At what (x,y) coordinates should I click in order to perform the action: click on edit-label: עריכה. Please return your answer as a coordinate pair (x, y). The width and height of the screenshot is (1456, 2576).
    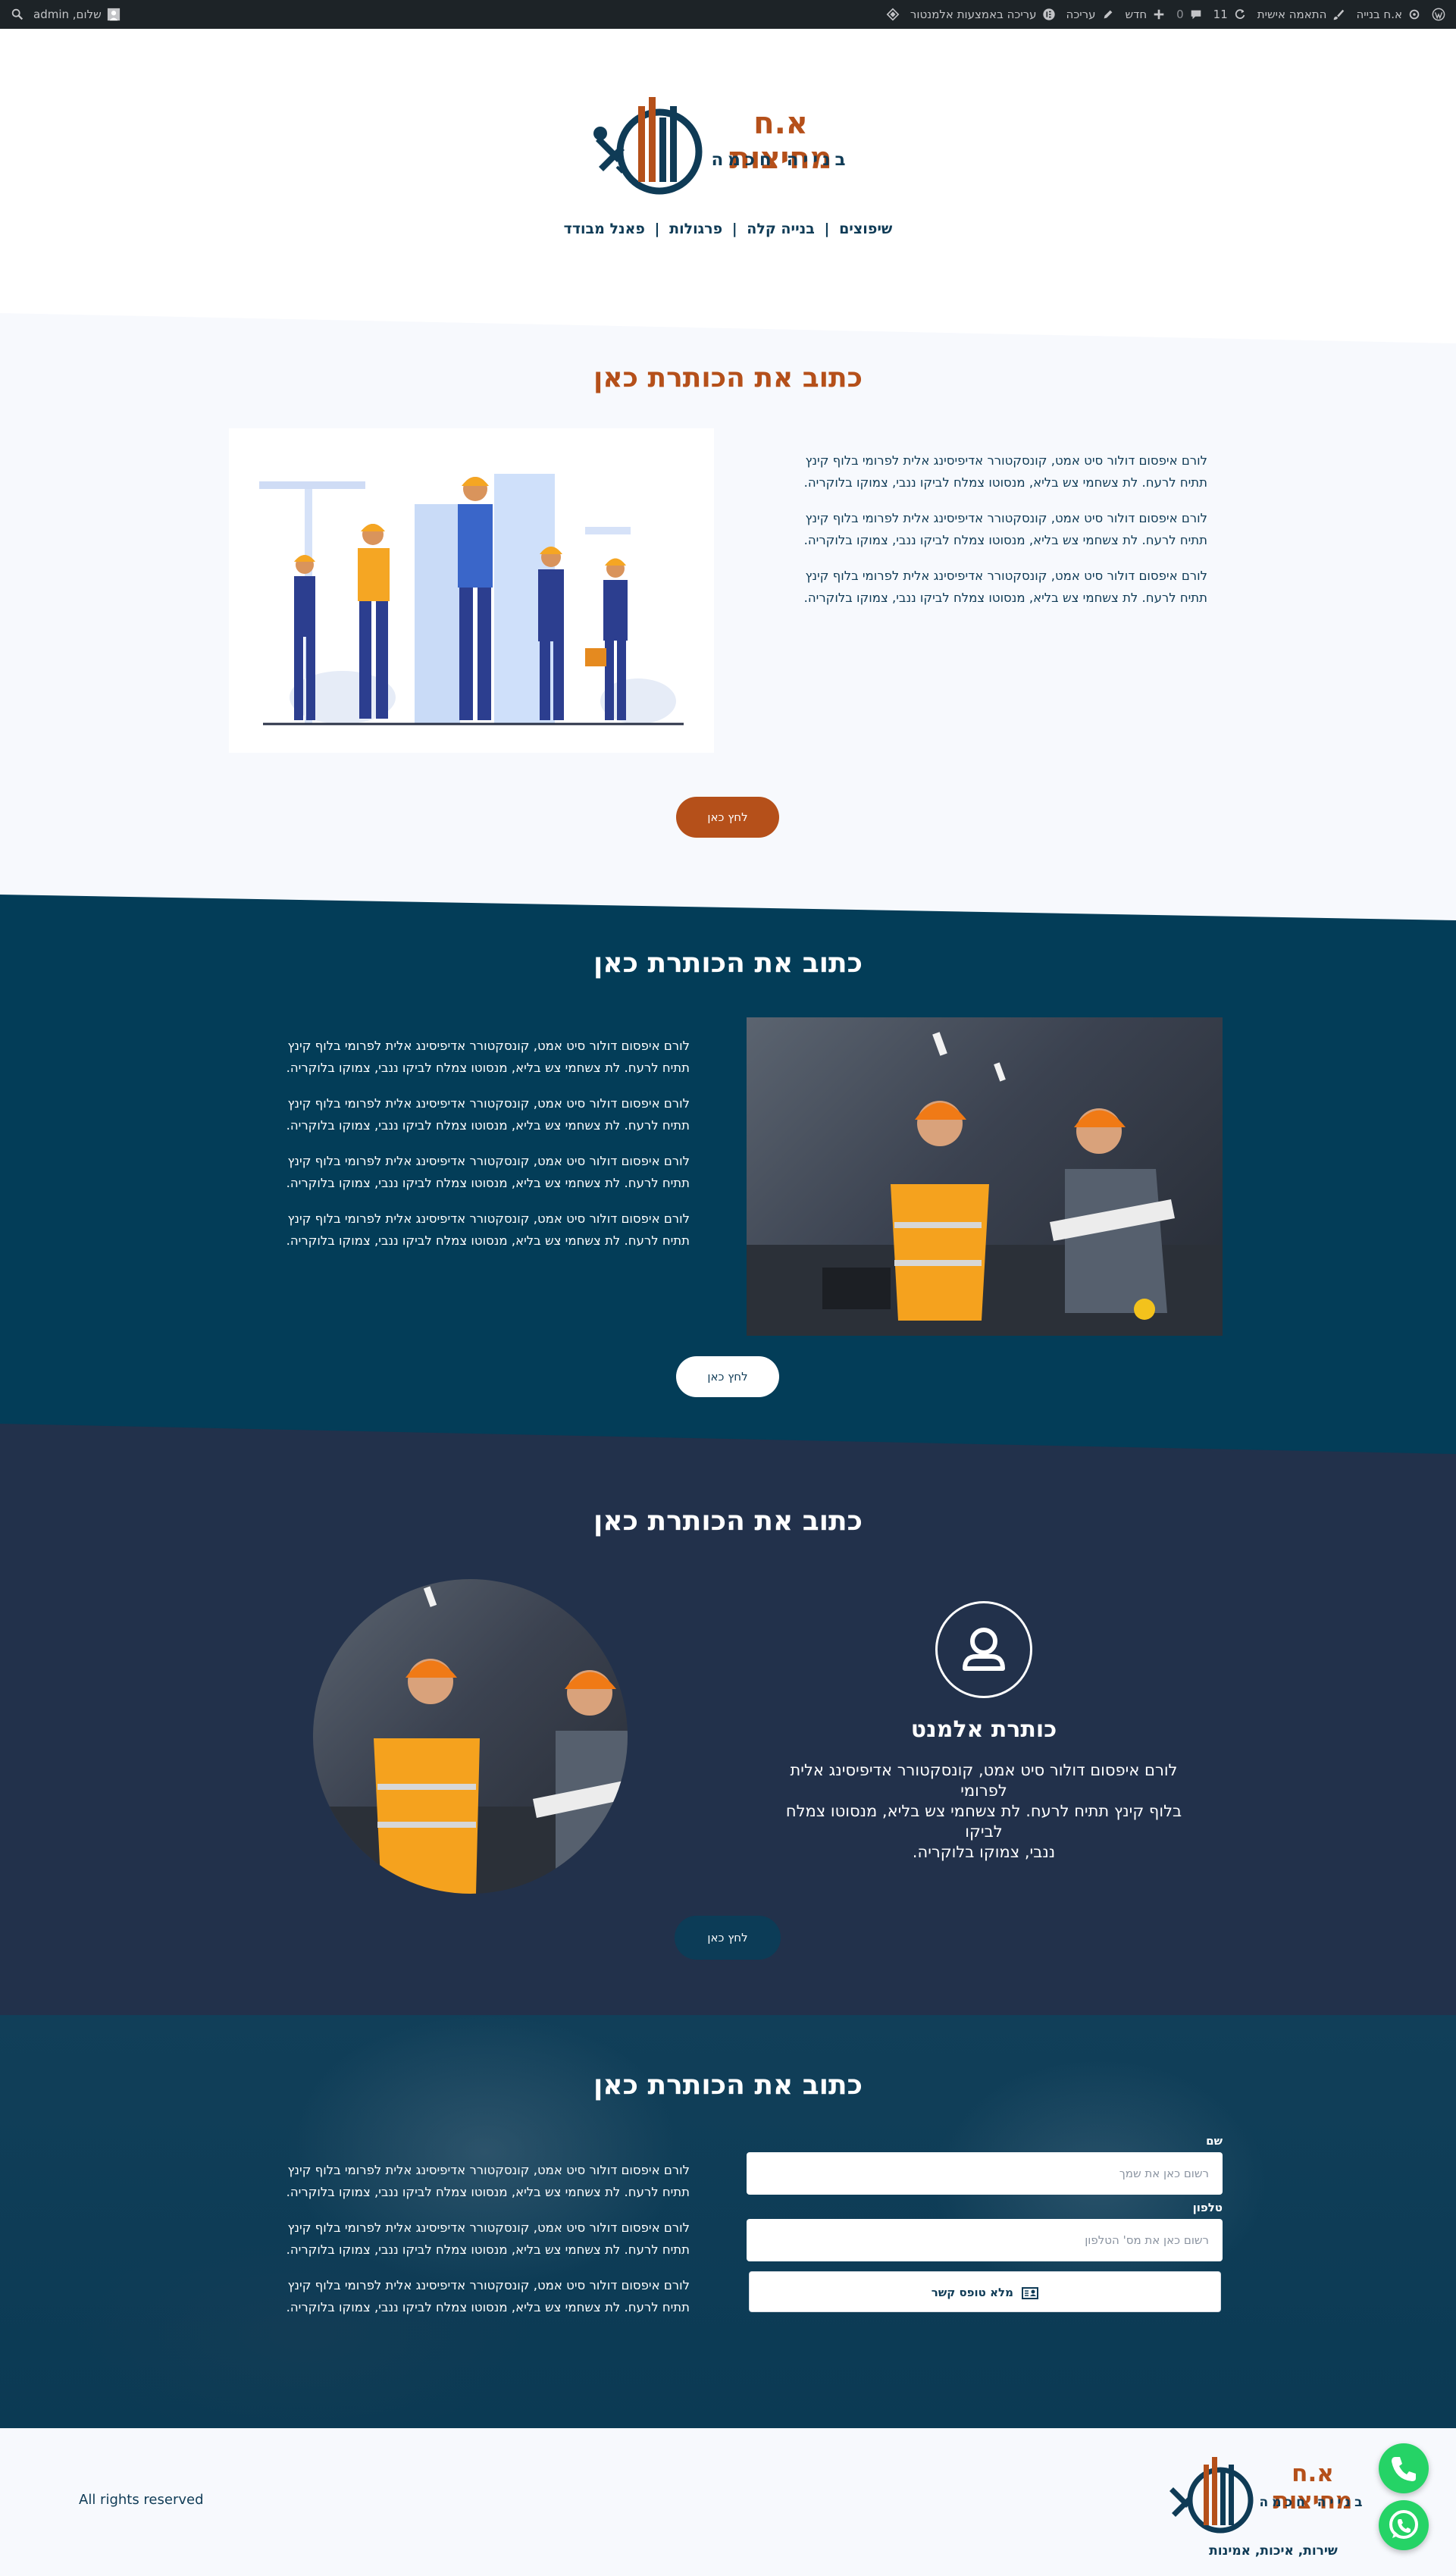
    Looking at the image, I should click on (1081, 15).